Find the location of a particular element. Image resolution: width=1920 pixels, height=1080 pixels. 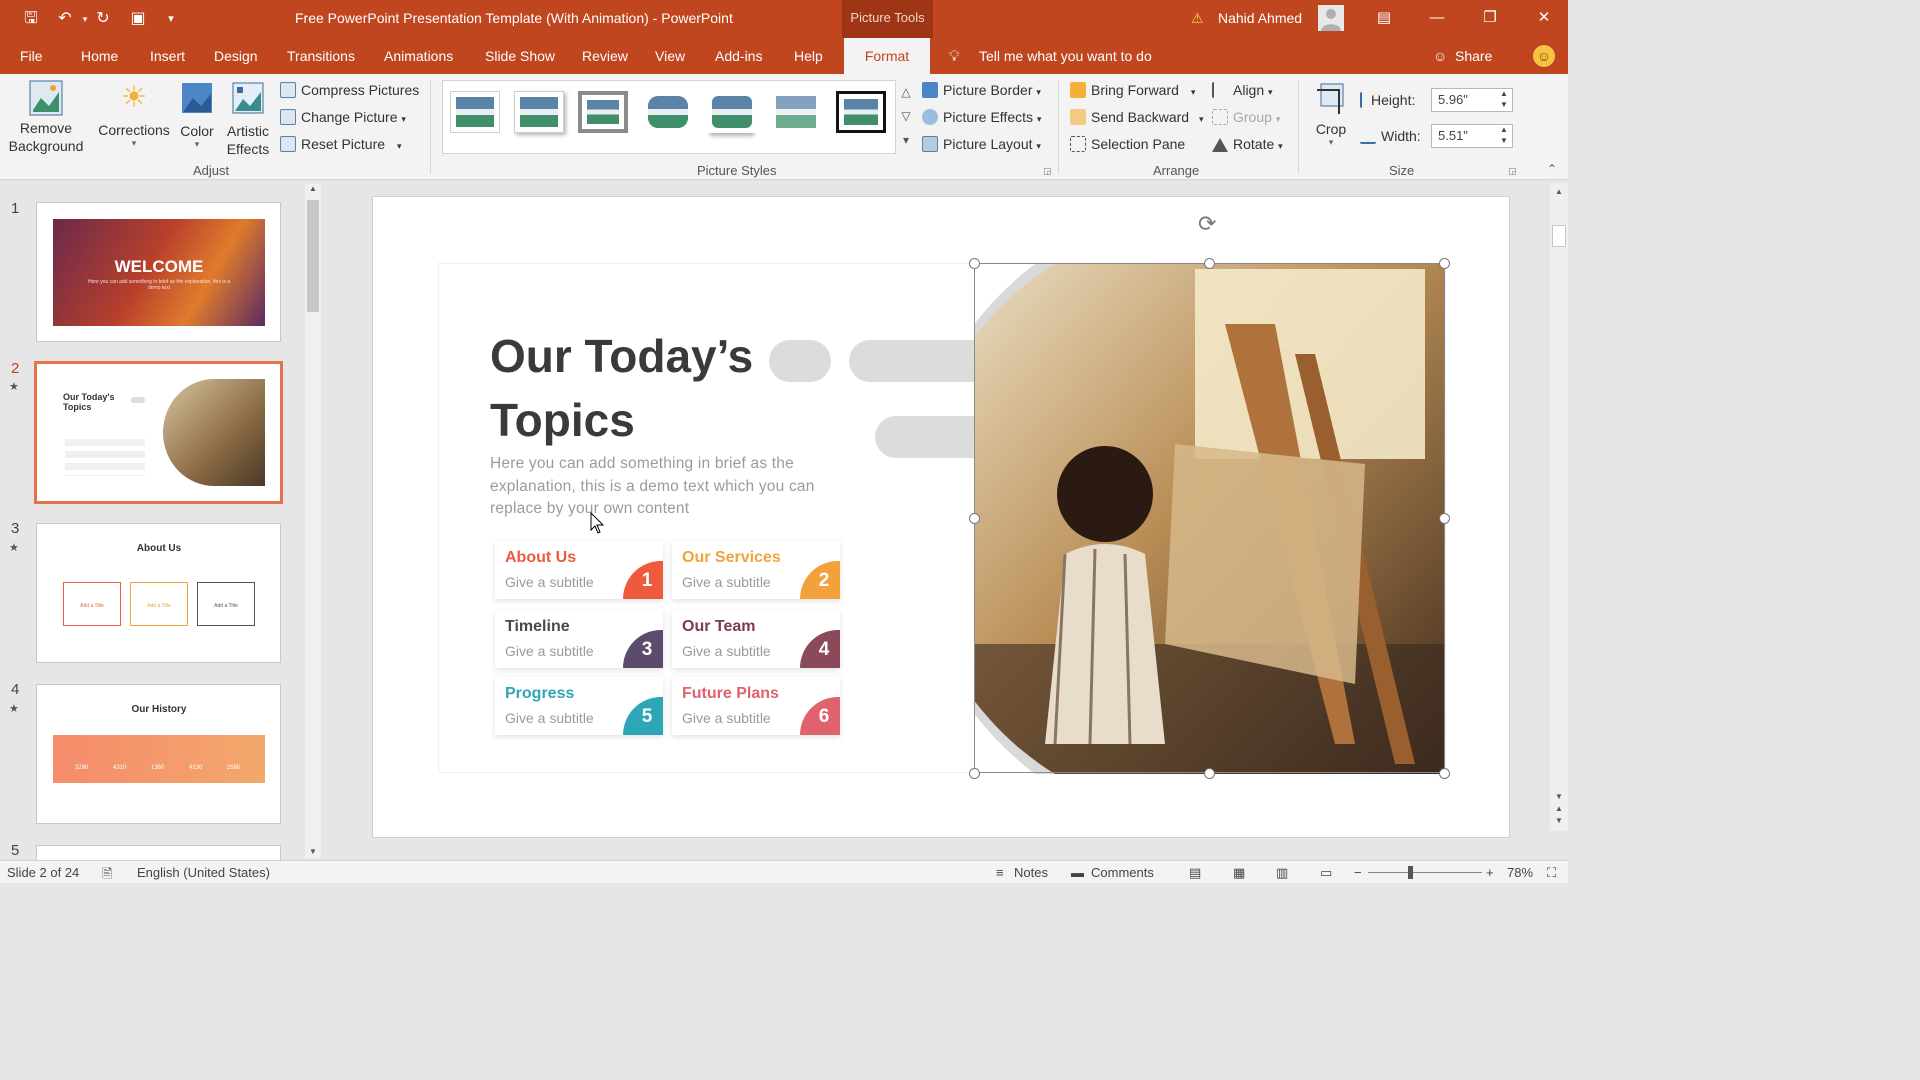

smiley-feedback-icon: ☺︎ is located at coordinates (1544, 56).